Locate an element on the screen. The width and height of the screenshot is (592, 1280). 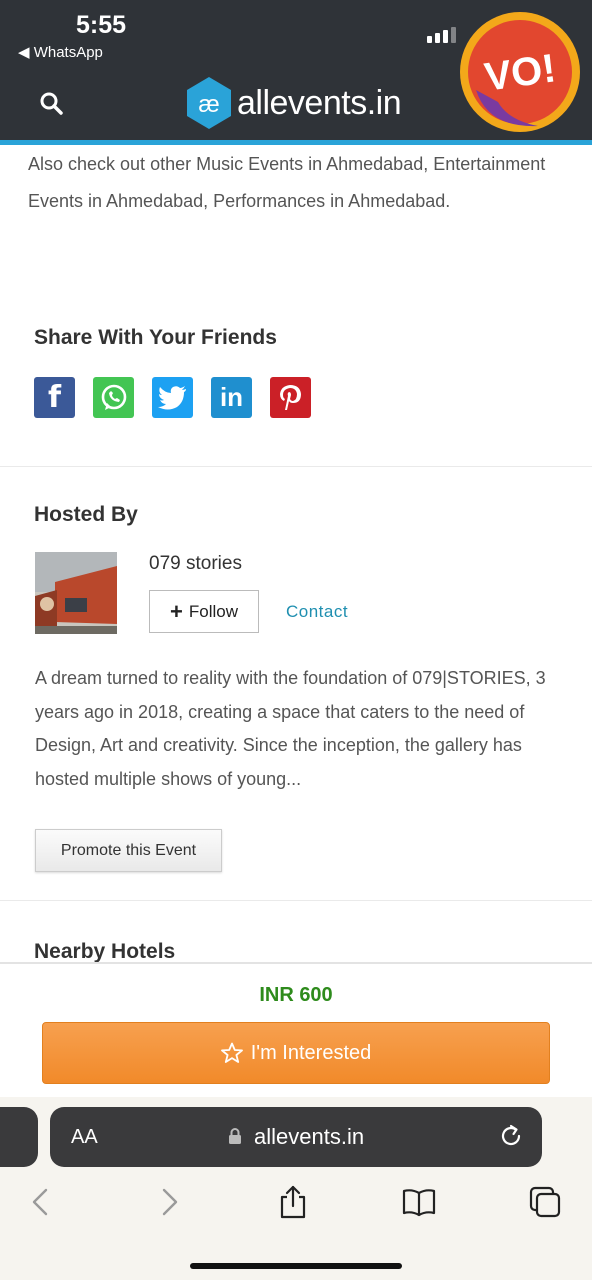
reload-icon is located at coordinates (511, 1136).